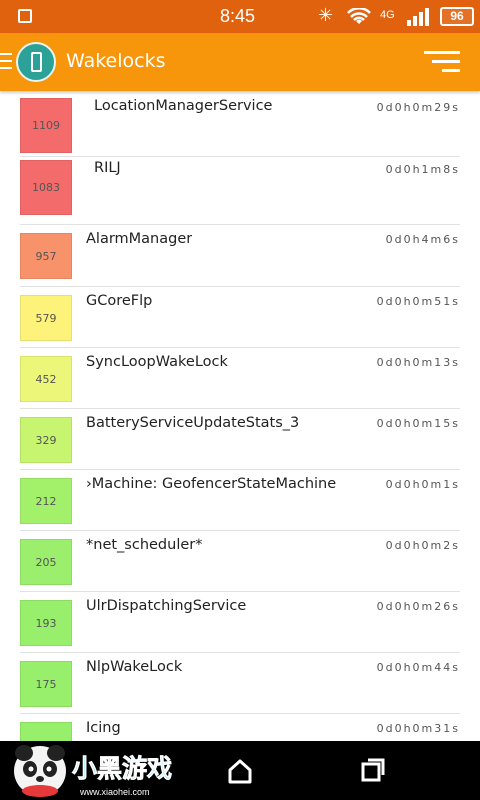 The image size is (480, 800). Describe the element at coordinates (359, 16) in the screenshot. I see `wifi-icon` at that location.